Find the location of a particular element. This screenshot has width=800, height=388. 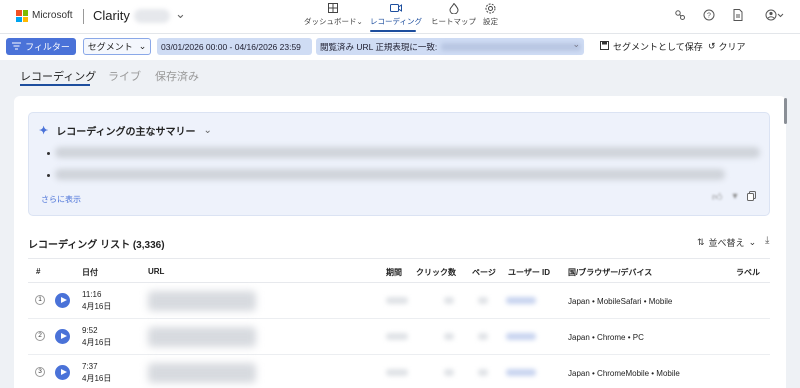

scrollbar-thumb is located at coordinates (785, 111).